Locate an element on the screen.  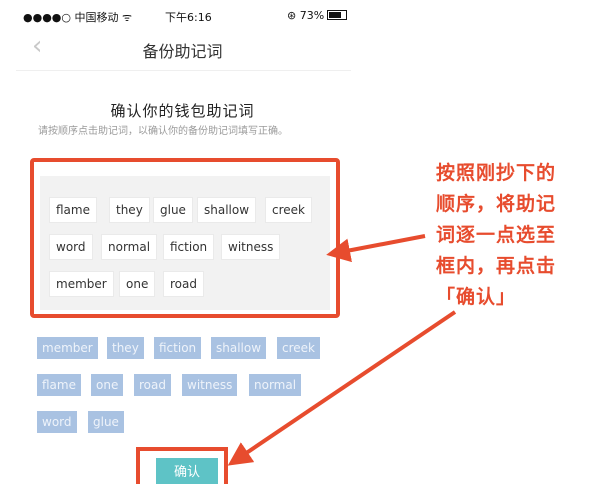
arrow-to-confirm-button is located at coordinates (342, 388).